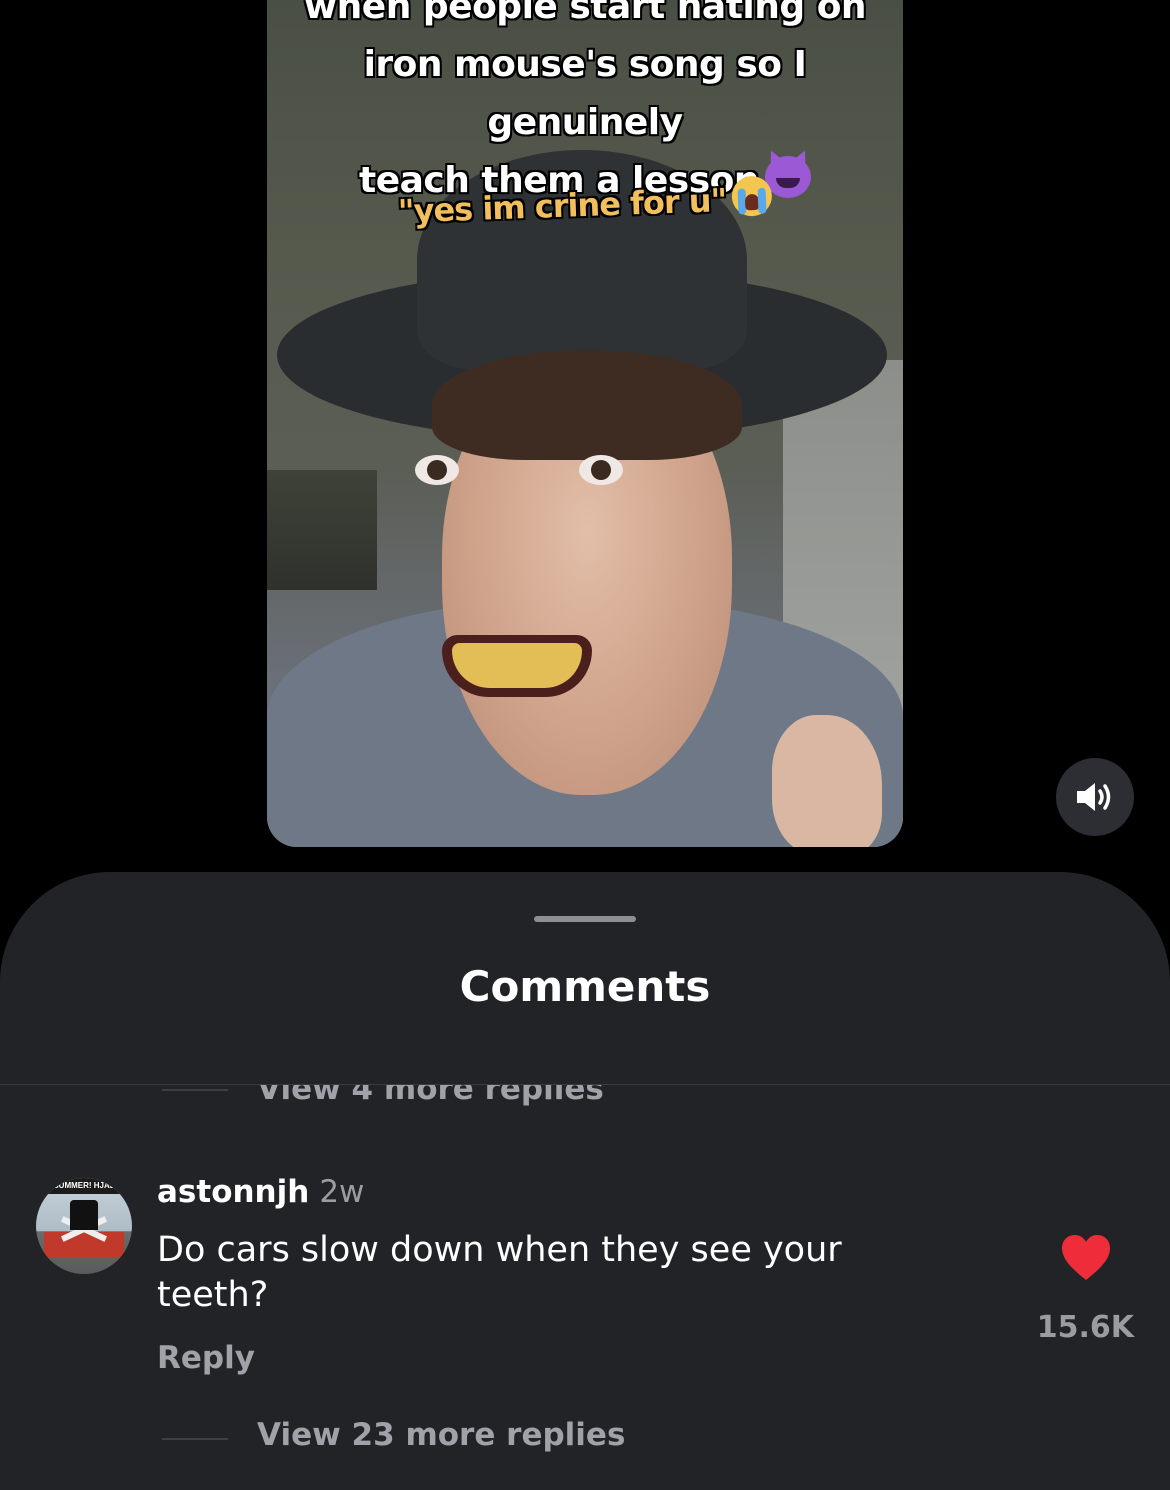 This screenshot has height=1490, width=1170. Describe the element at coordinates (585, 93) in the screenshot. I see `caption-line-2: iron mouse's song so I genuinely` at that location.